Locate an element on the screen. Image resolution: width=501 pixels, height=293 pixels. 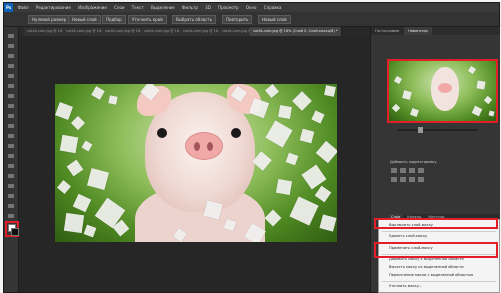
black-white-icon is located at coordinates (421, 179).